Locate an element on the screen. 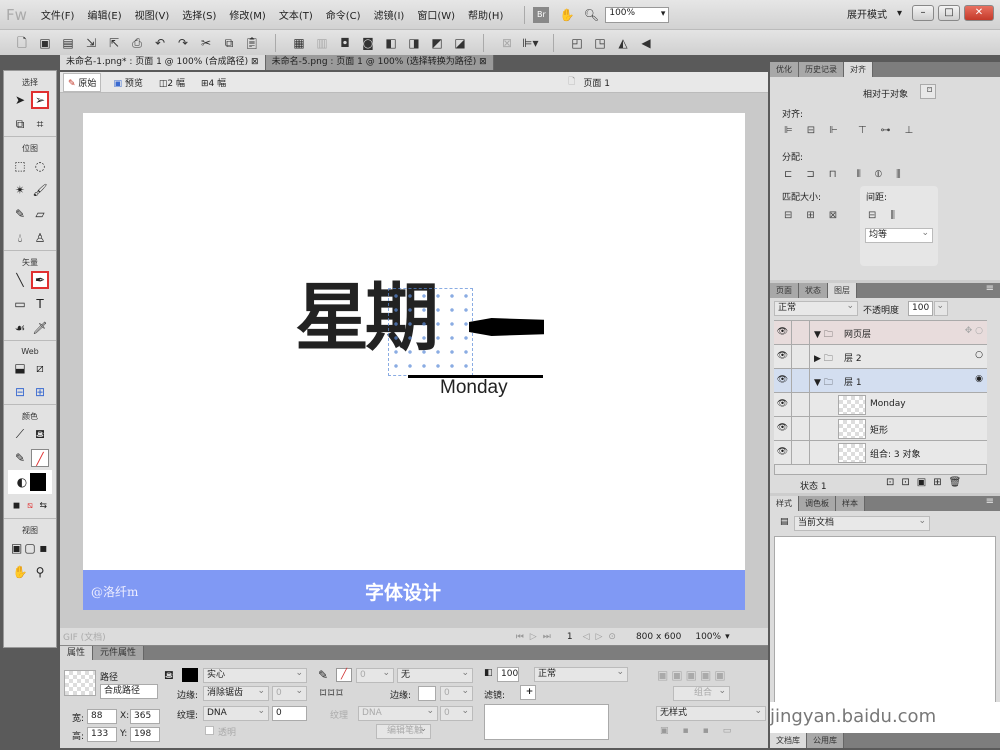  no-color-icon: ⧅ is located at coordinates (29, 506).